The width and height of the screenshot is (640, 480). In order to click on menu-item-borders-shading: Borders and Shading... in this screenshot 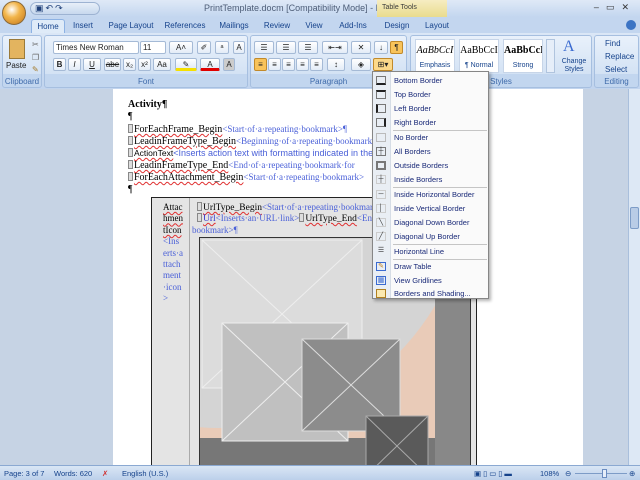, I will do `click(430, 293)`.